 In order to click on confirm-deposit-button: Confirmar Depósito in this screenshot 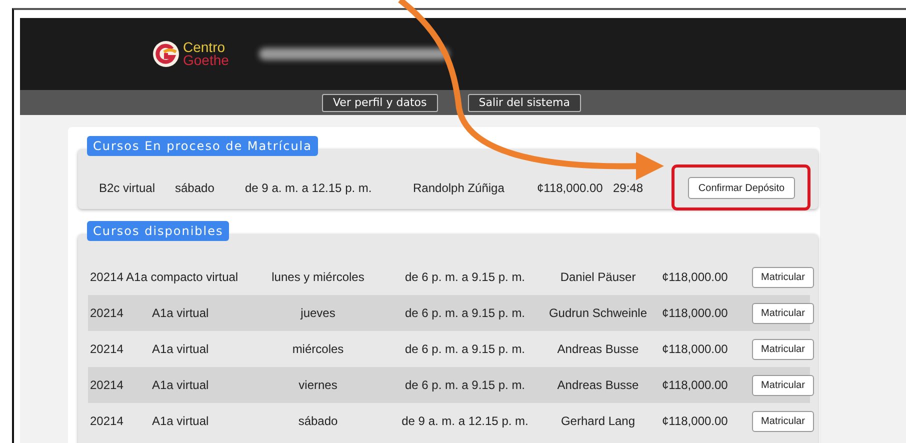, I will do `click(741, 188)`.